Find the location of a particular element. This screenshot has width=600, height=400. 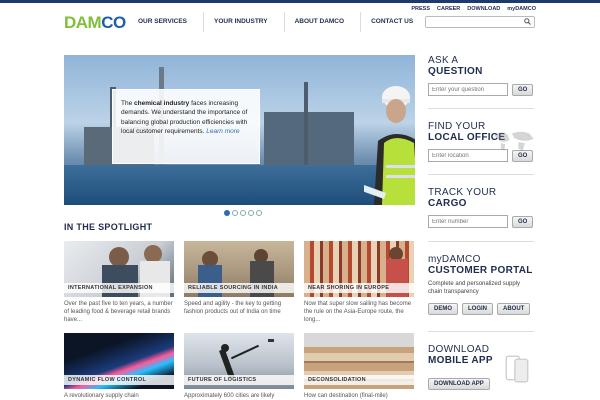

industrial-plant is located at coordinates (309, 139).